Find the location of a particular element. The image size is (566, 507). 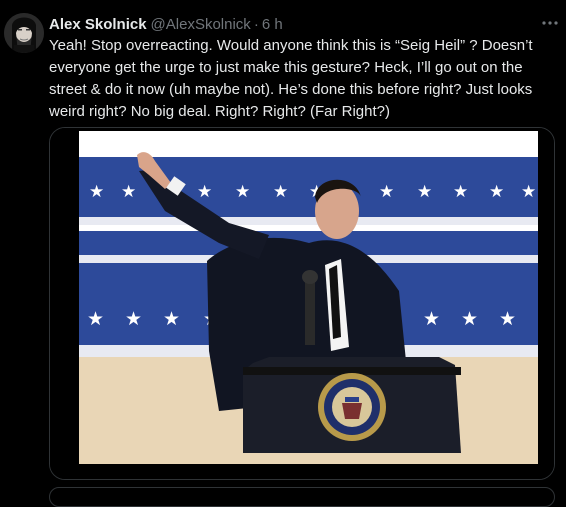

more-options-button is located at coordinates (550, 23).